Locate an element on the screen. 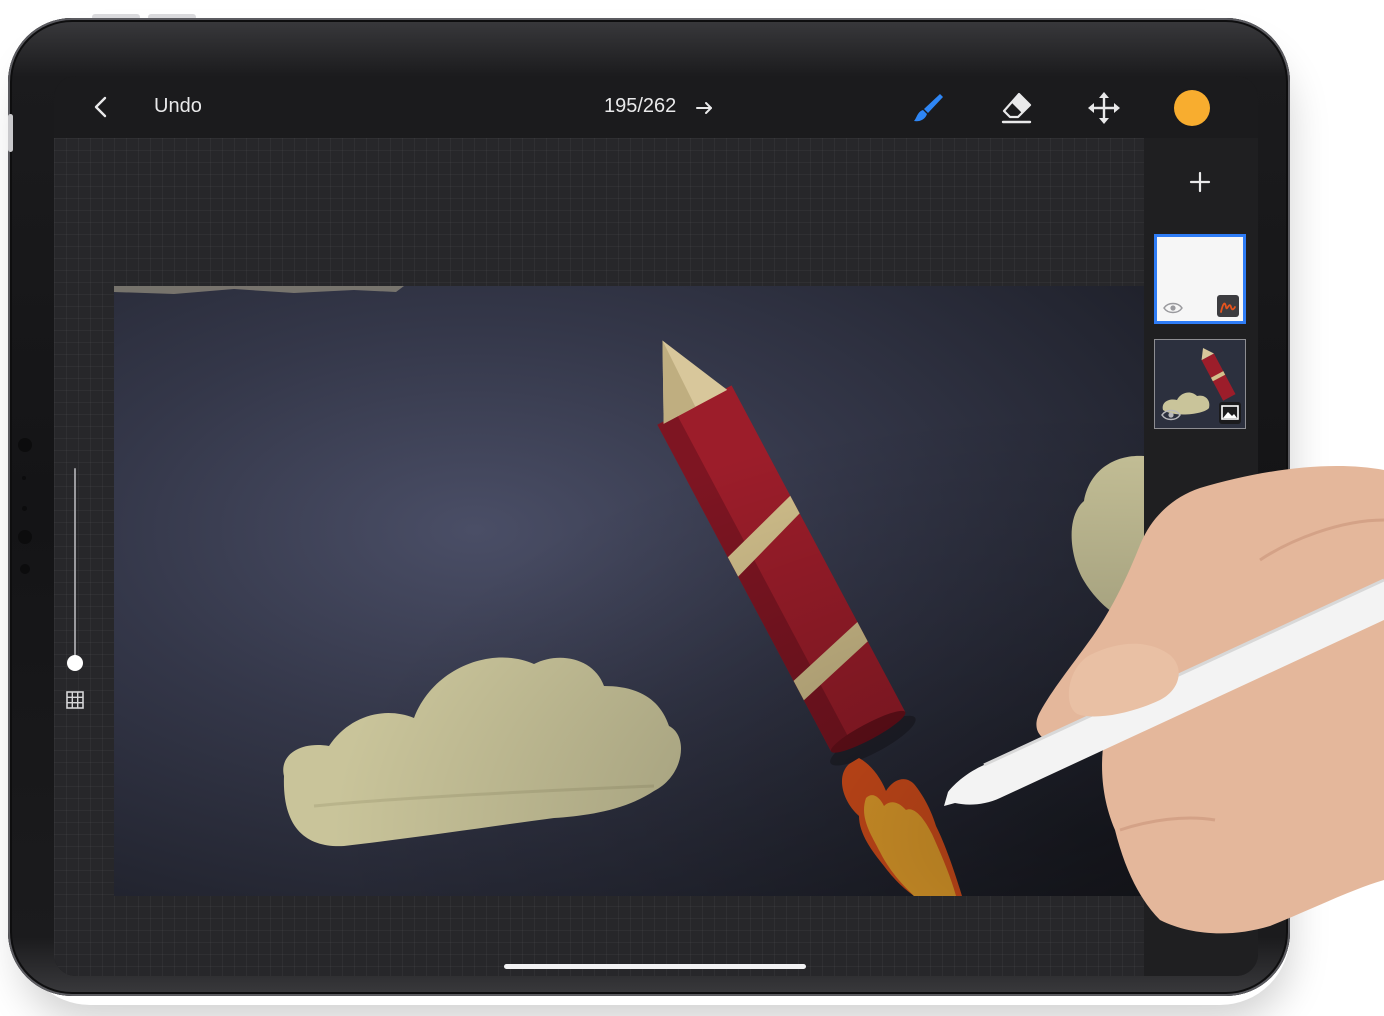 This screenshot has height=1016, width=1384. plus-icon is located at coordinates (1200, 182).